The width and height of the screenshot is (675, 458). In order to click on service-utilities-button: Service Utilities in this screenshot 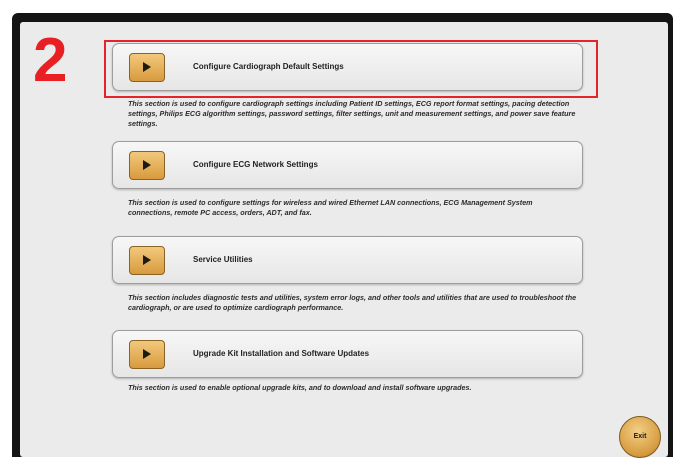, I will do `click(347, 260)`.